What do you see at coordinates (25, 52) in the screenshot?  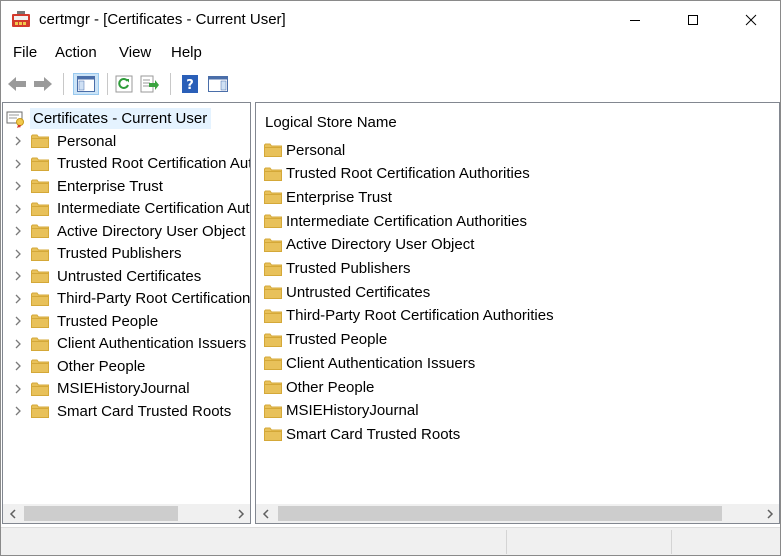 I see `menu-file: File` at bounding box center [25, 52].